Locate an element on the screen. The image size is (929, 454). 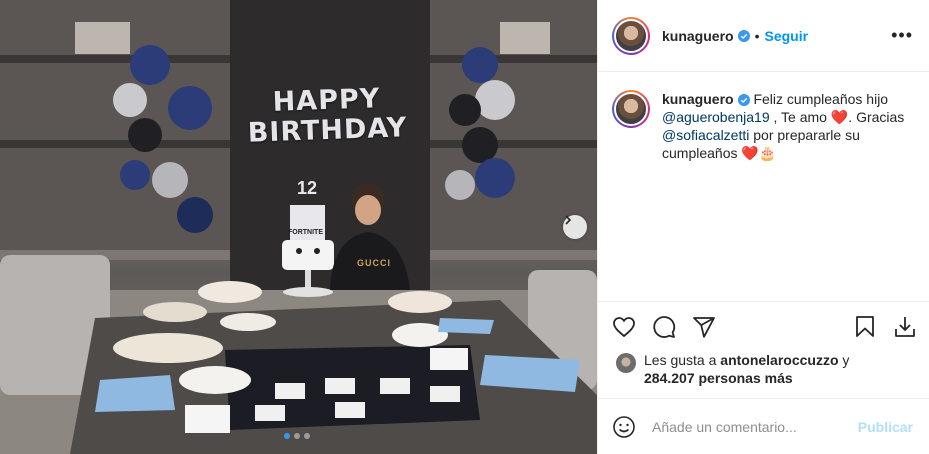
smiley-icon is located at coordinates (624, 427).